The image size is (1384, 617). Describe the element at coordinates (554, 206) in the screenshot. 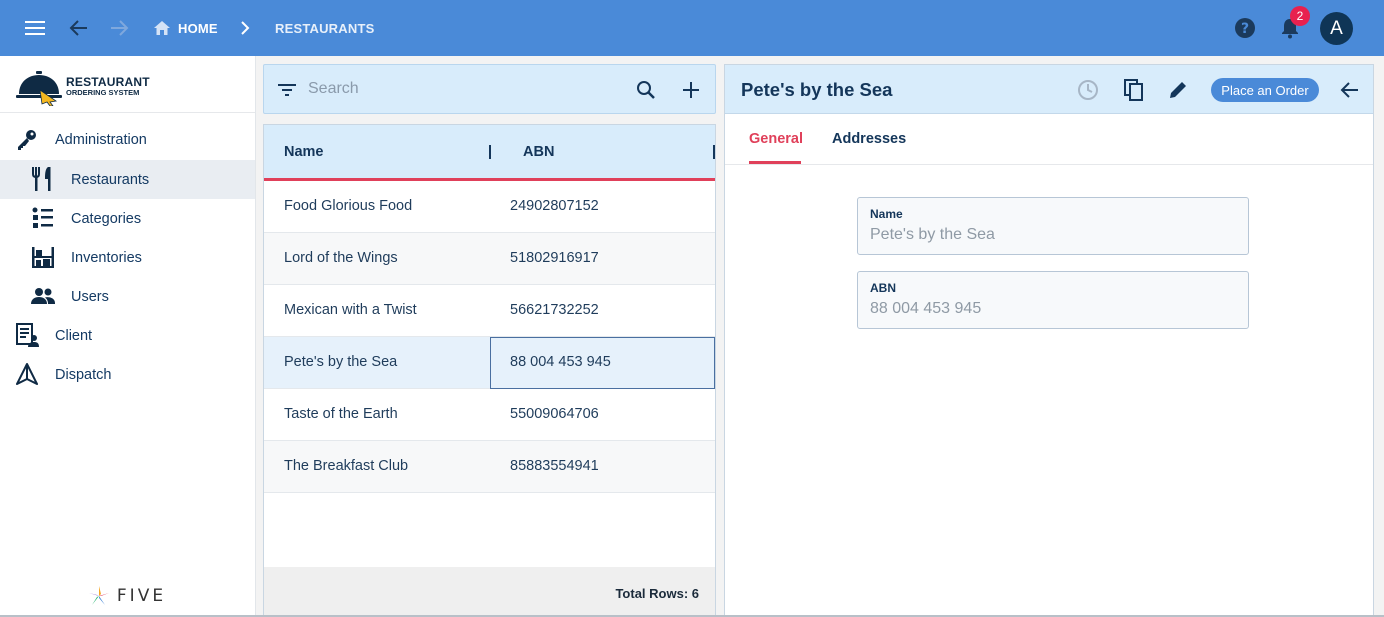

I see `cell-abn: 24902807152` at that location.